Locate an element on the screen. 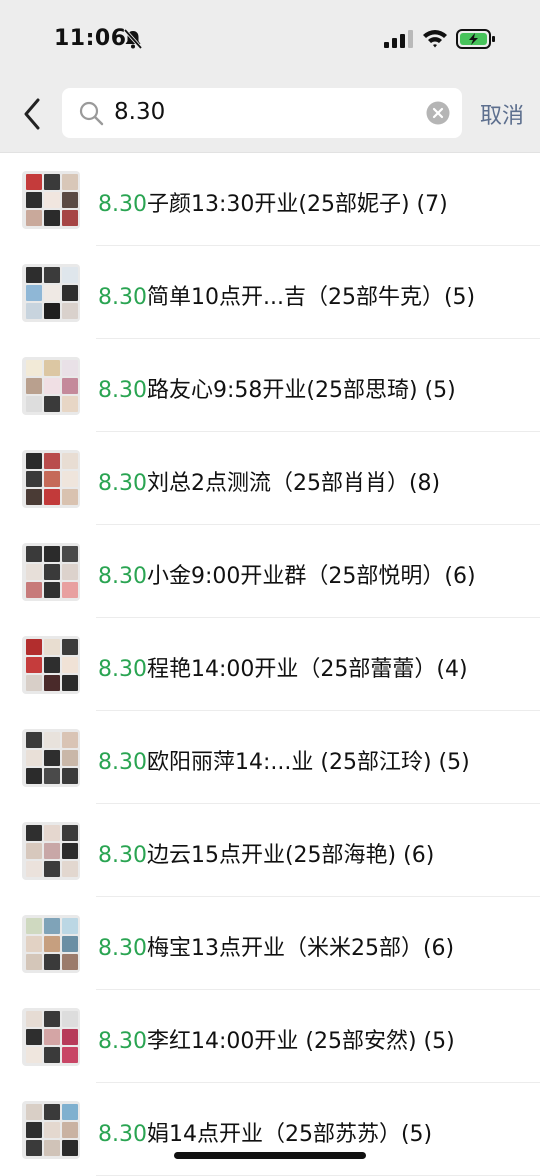 Image resolution: width=540 pixels, height=1176 pixels. result-title: 8.30简单10点开...吉（25部牛克）(5) is located at coordinates (286, 295).